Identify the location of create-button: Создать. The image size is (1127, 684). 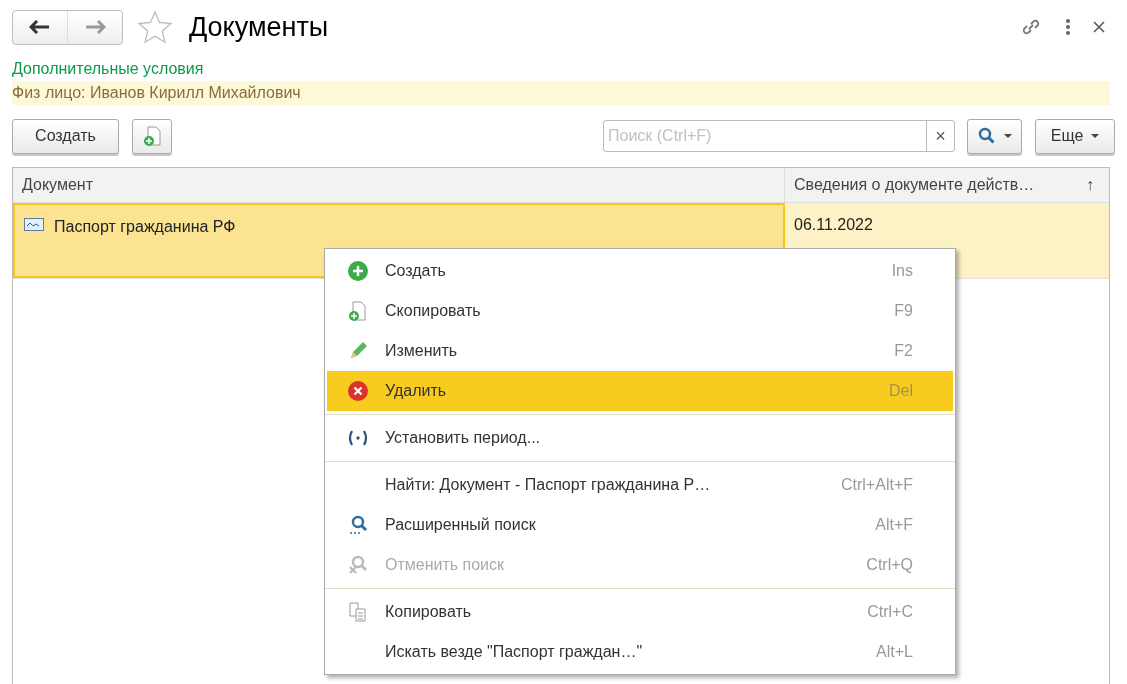
(65, 136).